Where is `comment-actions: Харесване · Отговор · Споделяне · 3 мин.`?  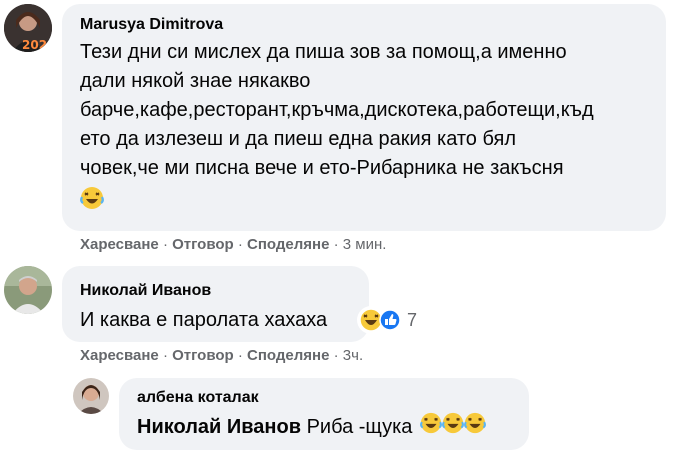 comment-actions: Харесване · Отговор · Споделяне · 3 мин. is located at coordinates (233, 244).